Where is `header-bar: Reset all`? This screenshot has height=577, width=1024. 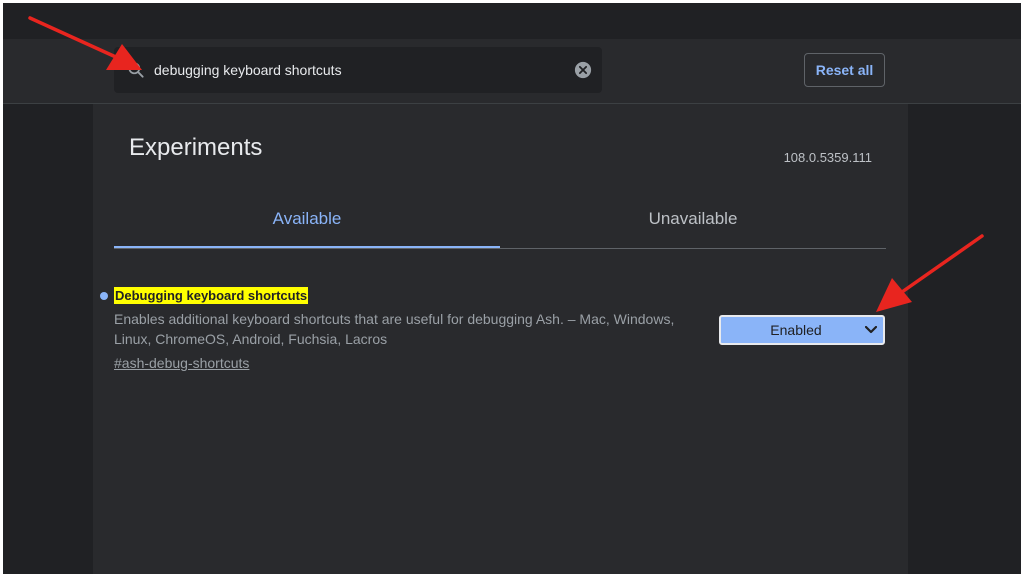 header-bar: Reset all is located at coordinates (512, 71).